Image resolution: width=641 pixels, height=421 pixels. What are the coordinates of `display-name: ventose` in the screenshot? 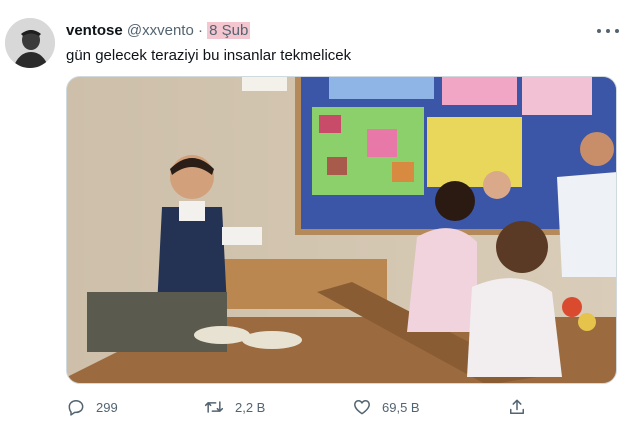 It's located at (94, 30).